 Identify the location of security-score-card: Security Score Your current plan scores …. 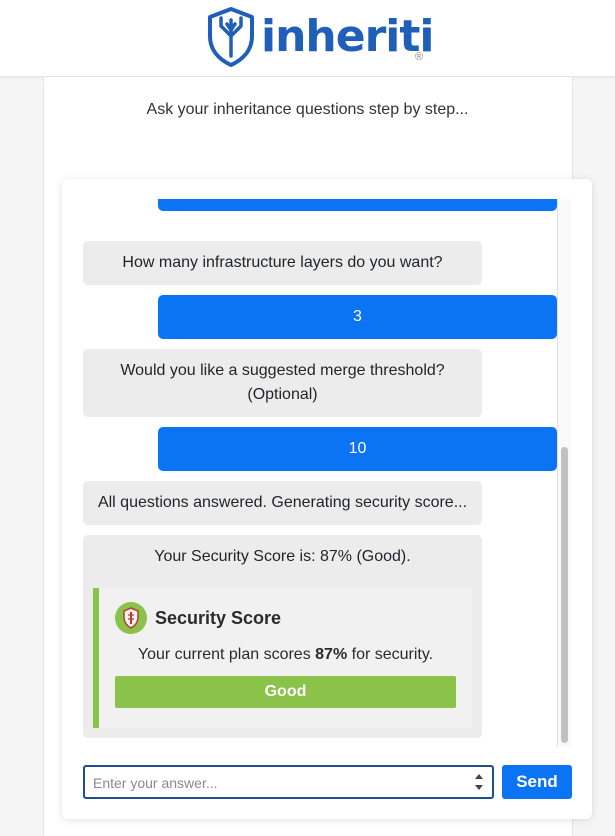
(282, 654).